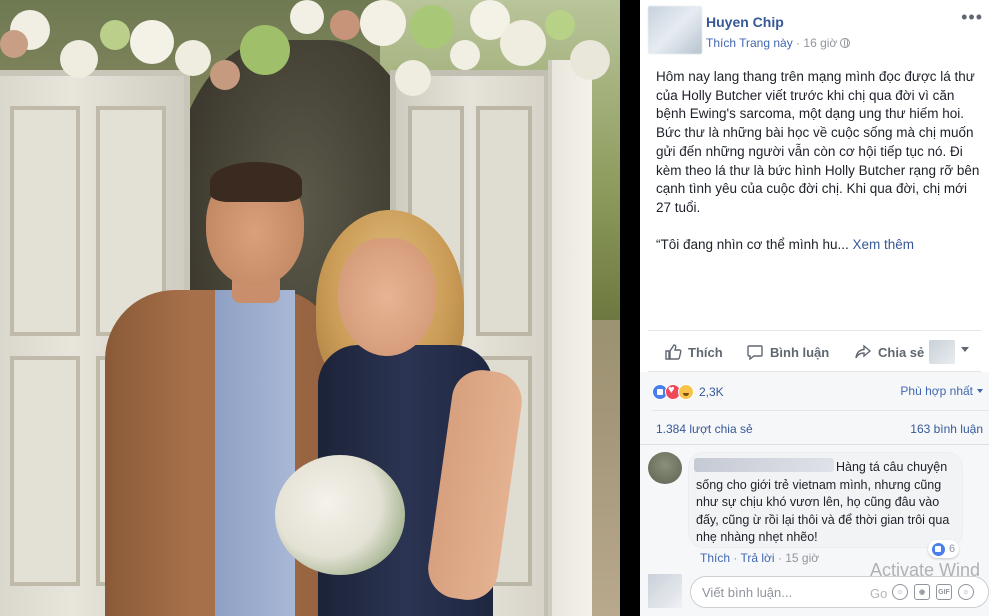 This screenshot has height=616, width=989. I want to click on like-reaction-icon, so click(938, 549).